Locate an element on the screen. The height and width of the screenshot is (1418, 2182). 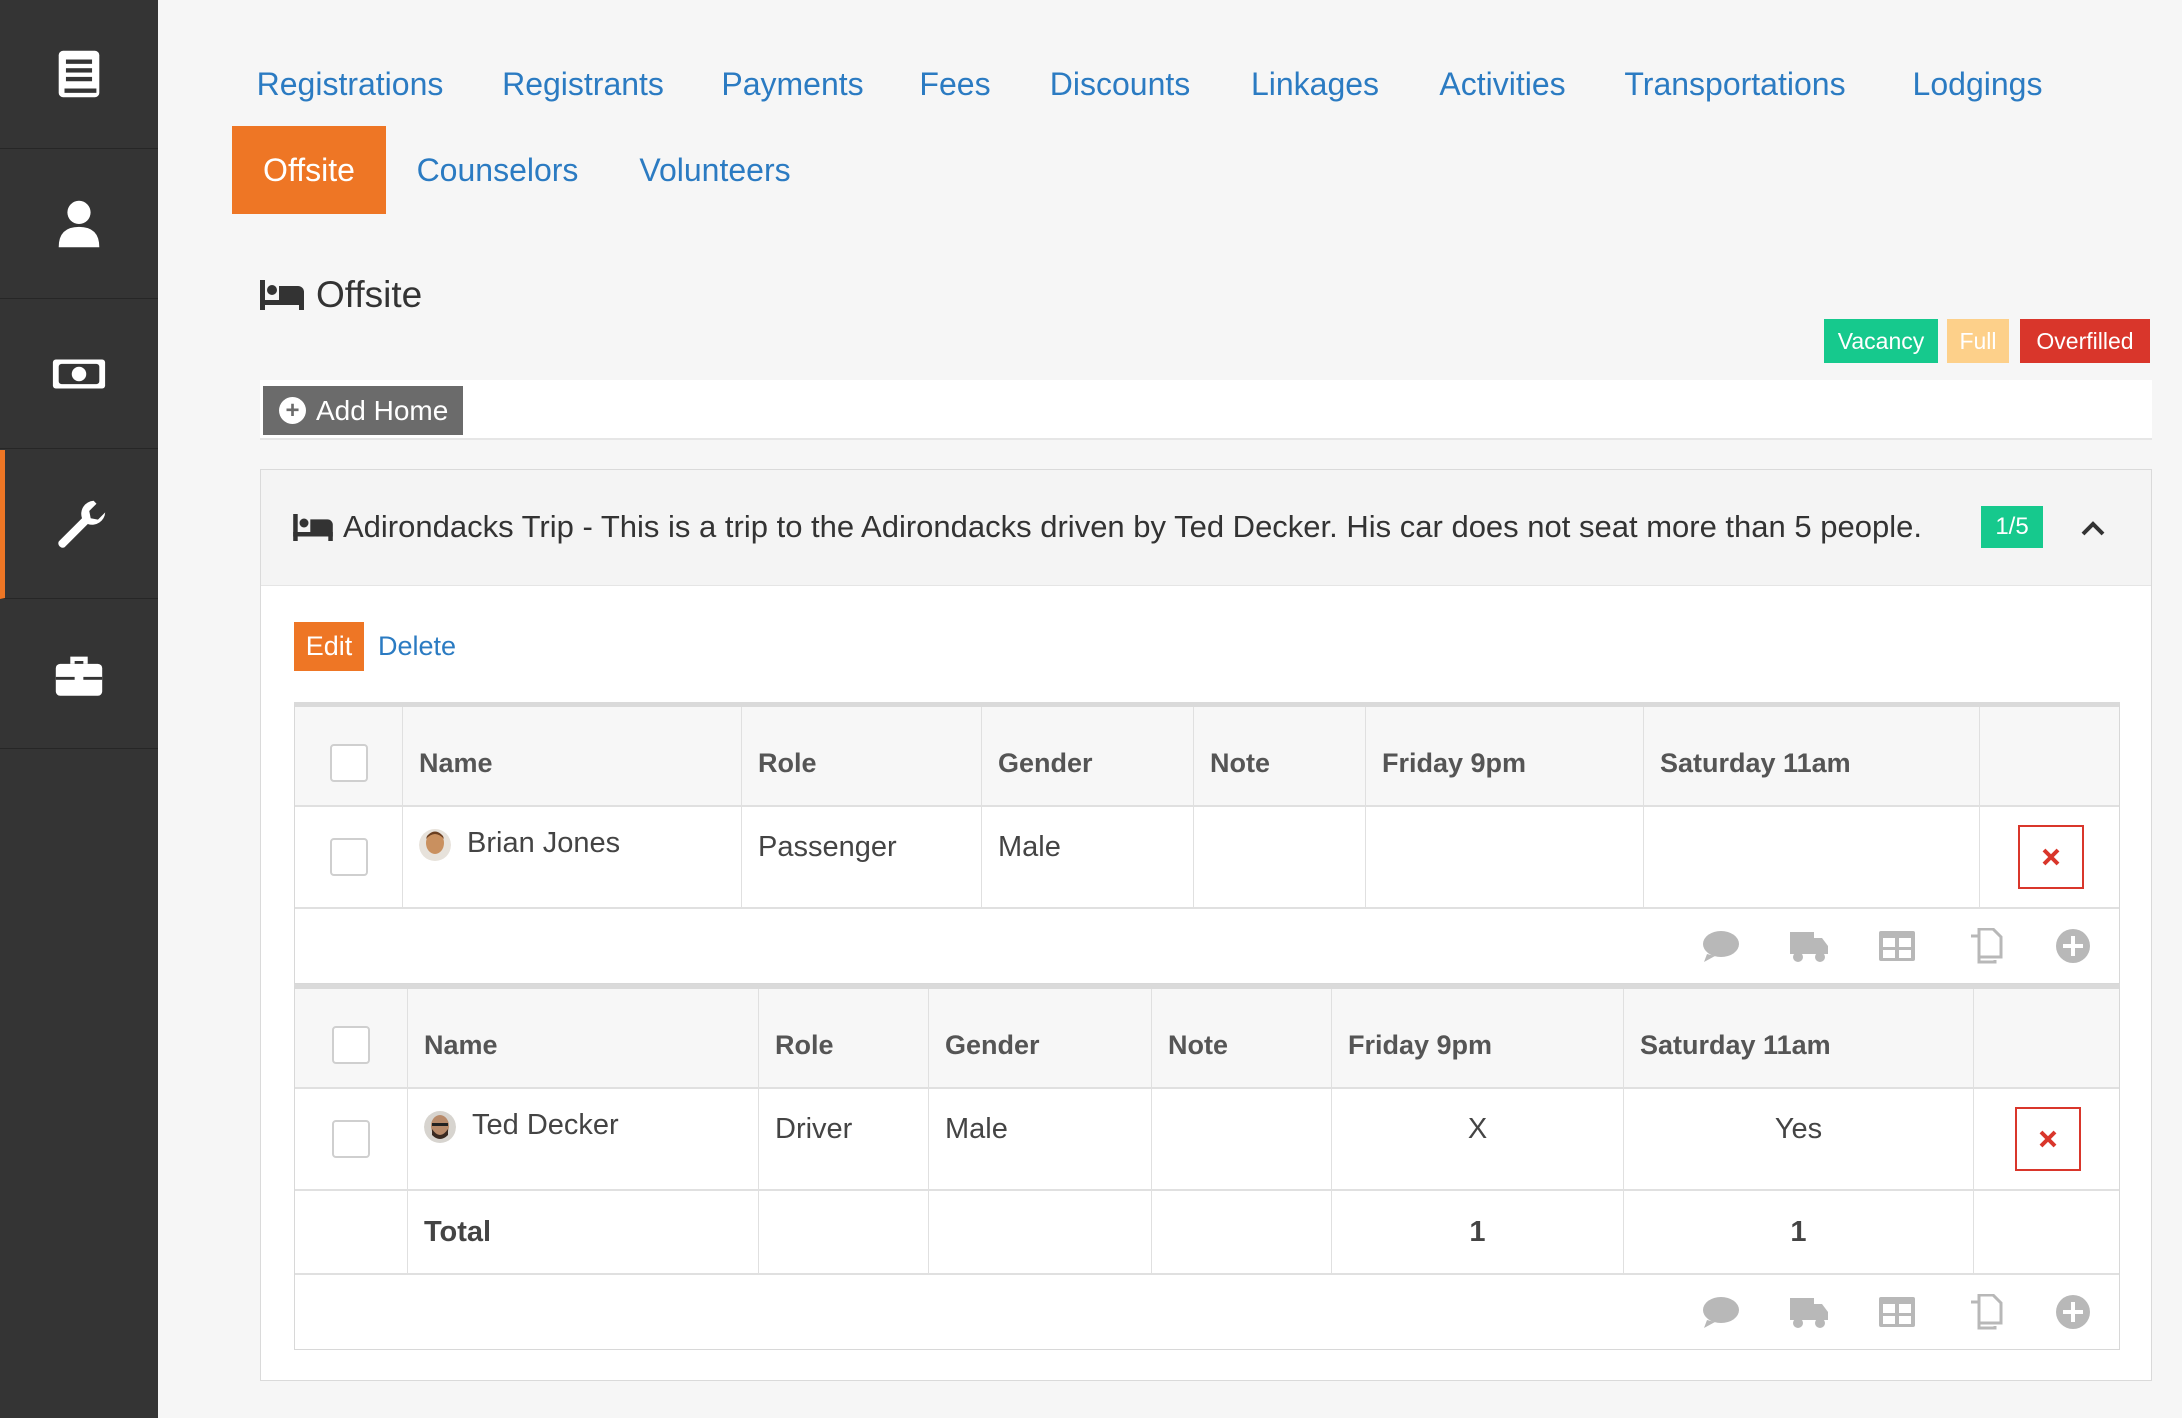
delete-link: Delete is located at coordinates (417, 646).